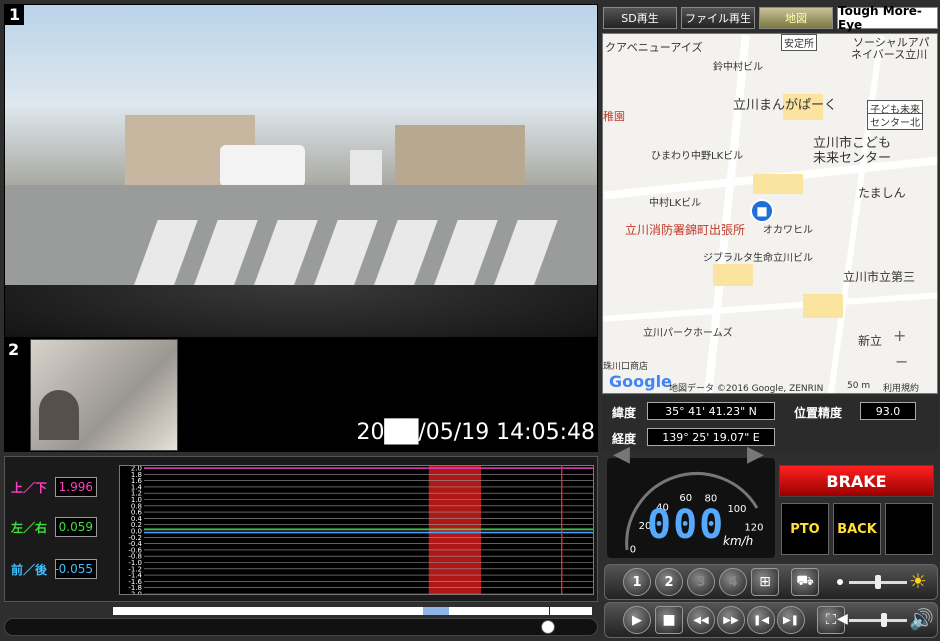 The height and width of the screenshot is (641, 940). Describe the element at coordinates (697, 156) in the screenshot. I see `map-label: ひまわり中野LKビル` at that location.